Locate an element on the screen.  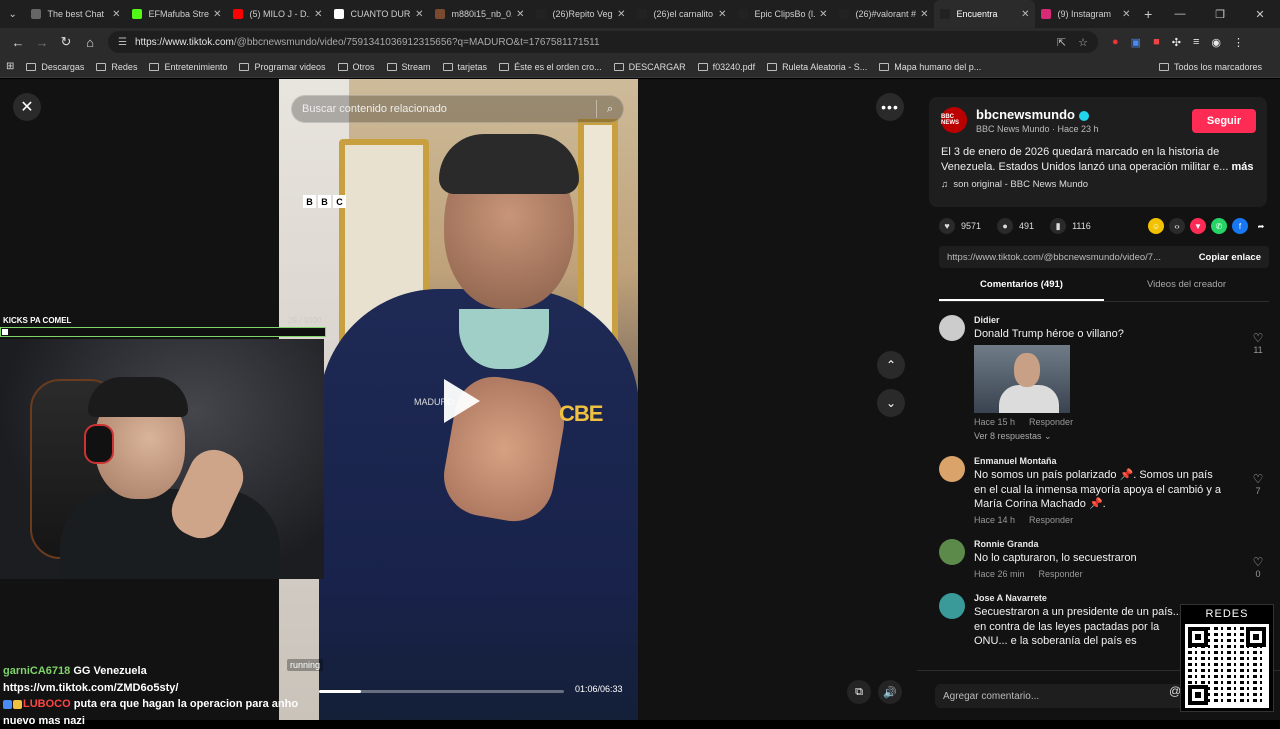
bookmark-item: Otros is located at coordinates (356, 67).